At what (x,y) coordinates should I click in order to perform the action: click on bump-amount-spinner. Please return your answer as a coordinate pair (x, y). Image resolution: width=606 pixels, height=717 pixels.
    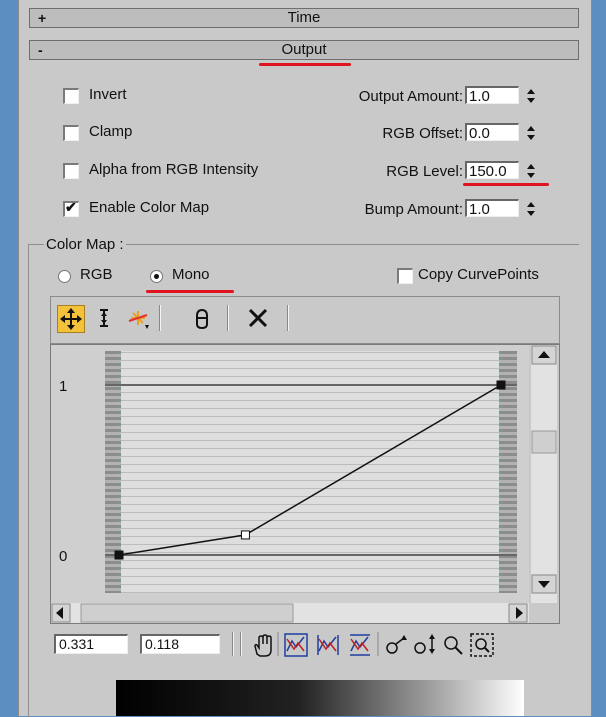
    Looking at the image, I should click on (531, 209).